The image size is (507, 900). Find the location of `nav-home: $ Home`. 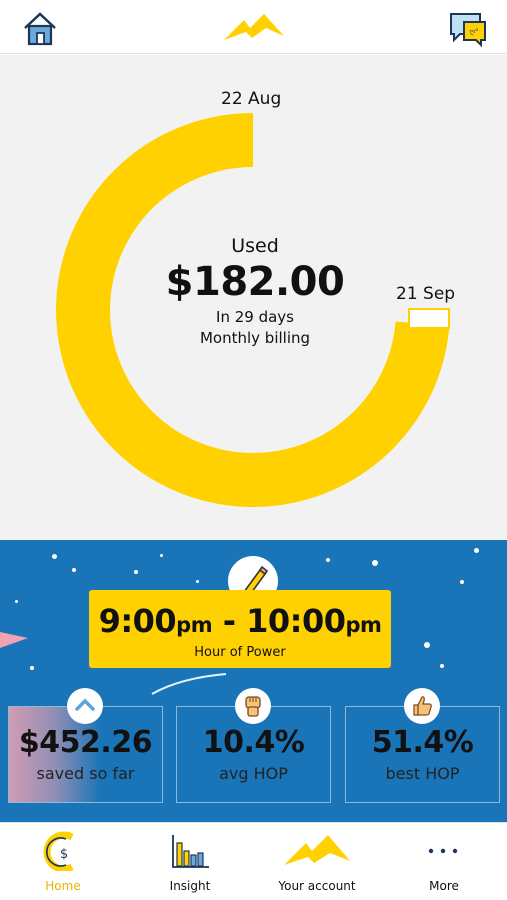

nav-home: $ Home is located at coordinates (63, 861).